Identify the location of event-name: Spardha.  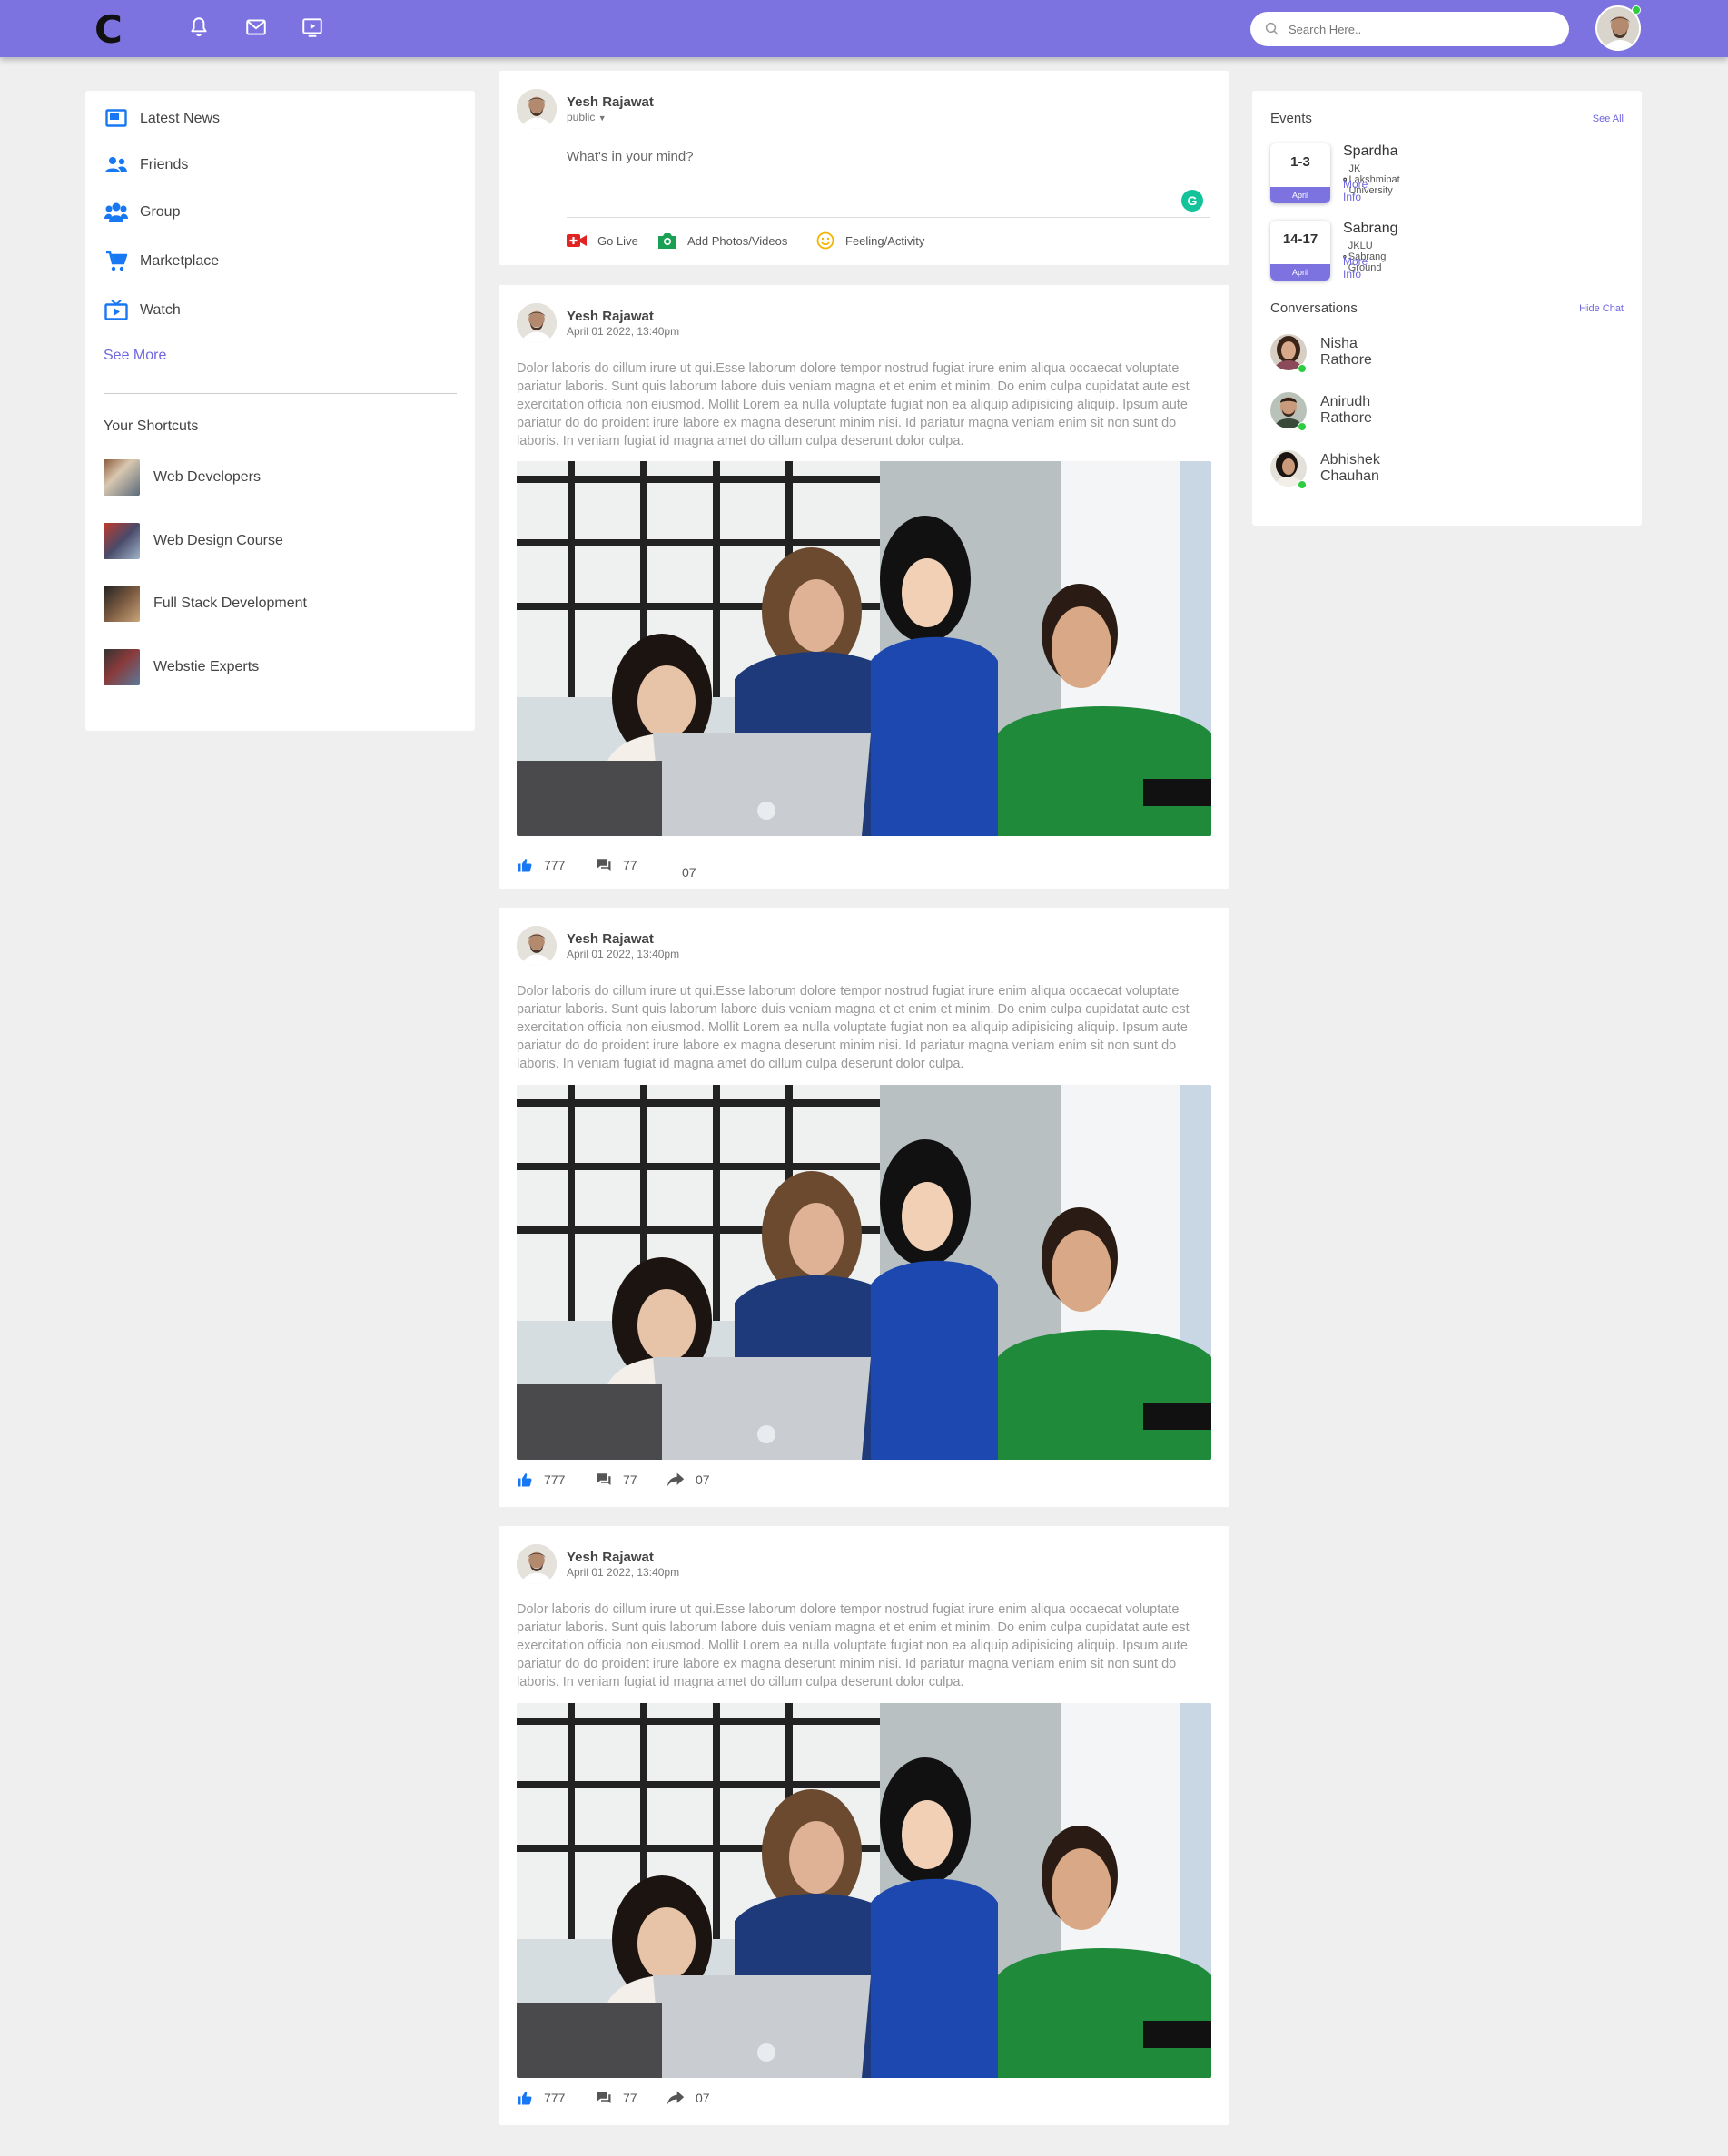
(1370, 151).